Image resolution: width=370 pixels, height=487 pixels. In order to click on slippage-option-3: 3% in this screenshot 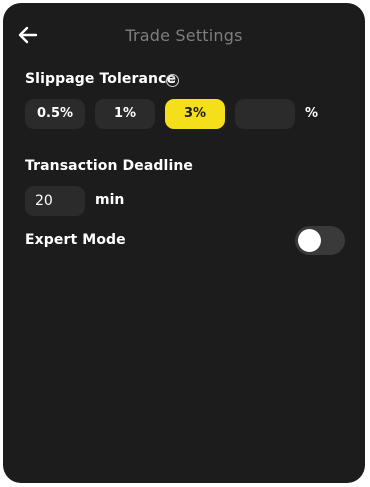, I will do `click(195, 114)`.